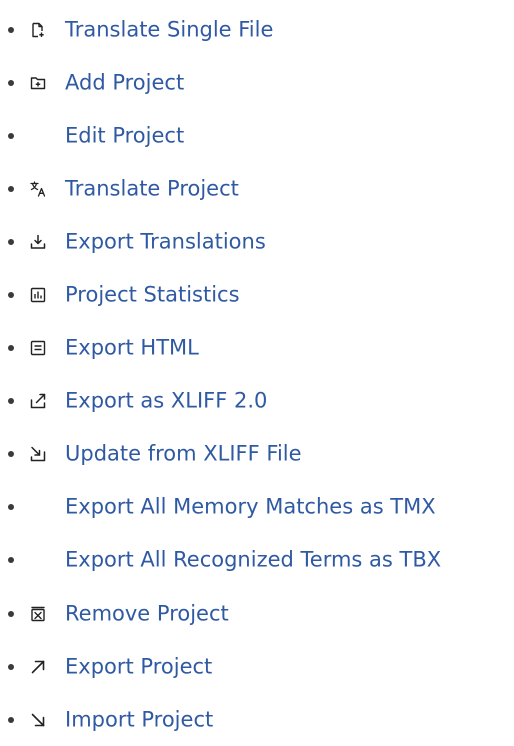 Image resolution: width=514 pixels, height=746 pixels. What do you see at coordinates (38, 454) in the screenshot?
I see `import-arrow-icon` at bounding box center [38, 454].